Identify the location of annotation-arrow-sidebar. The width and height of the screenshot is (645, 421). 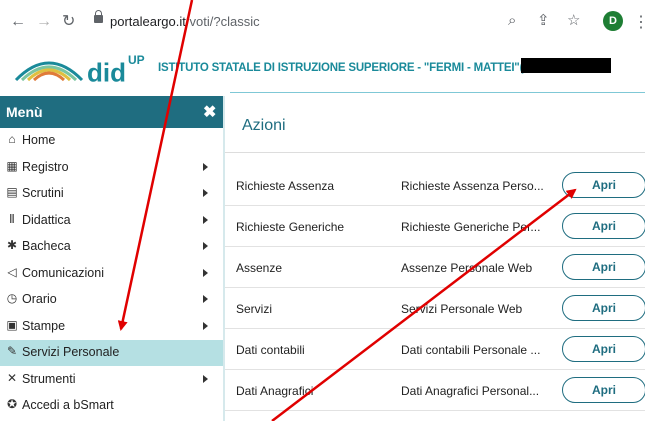
(155, 165).